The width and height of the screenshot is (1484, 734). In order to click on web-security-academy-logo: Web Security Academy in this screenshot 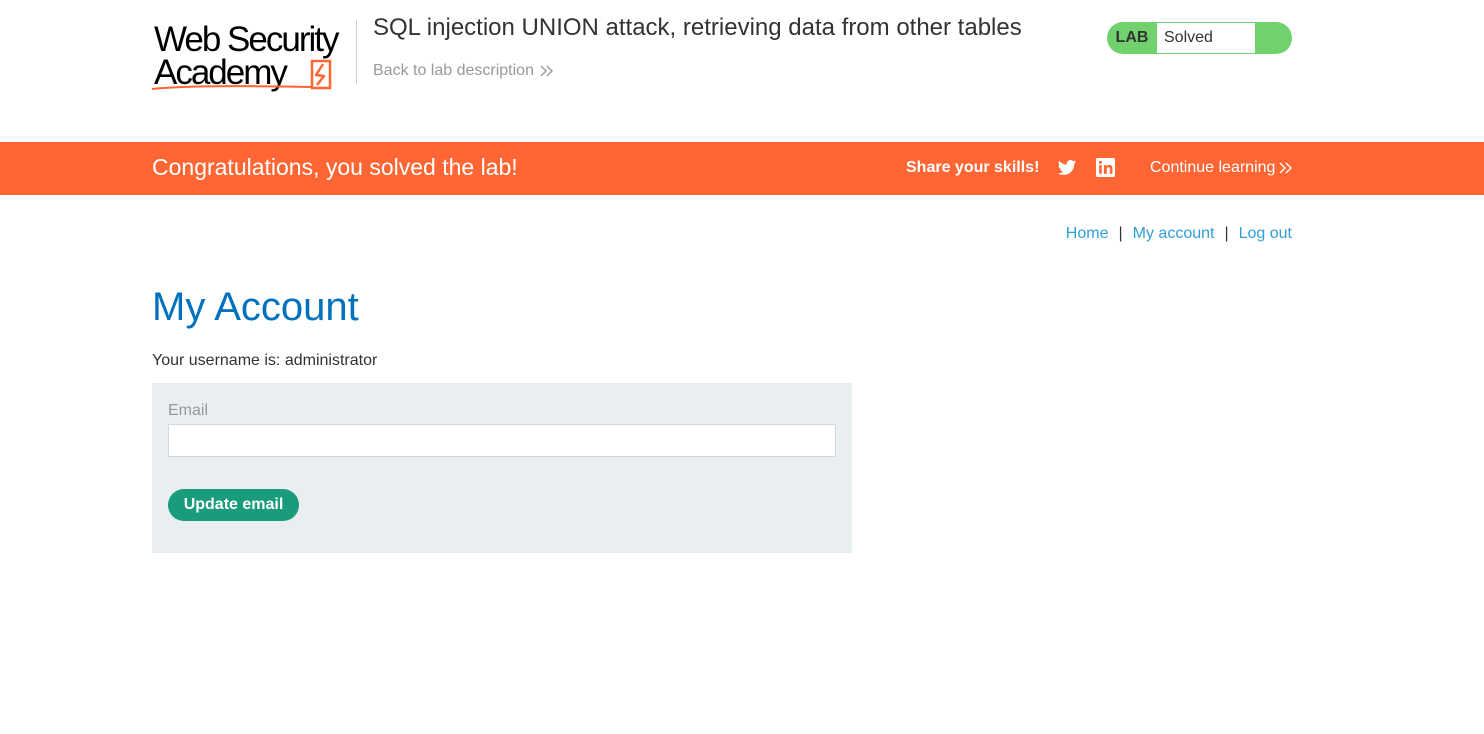, I will do `click(254, 56)`.